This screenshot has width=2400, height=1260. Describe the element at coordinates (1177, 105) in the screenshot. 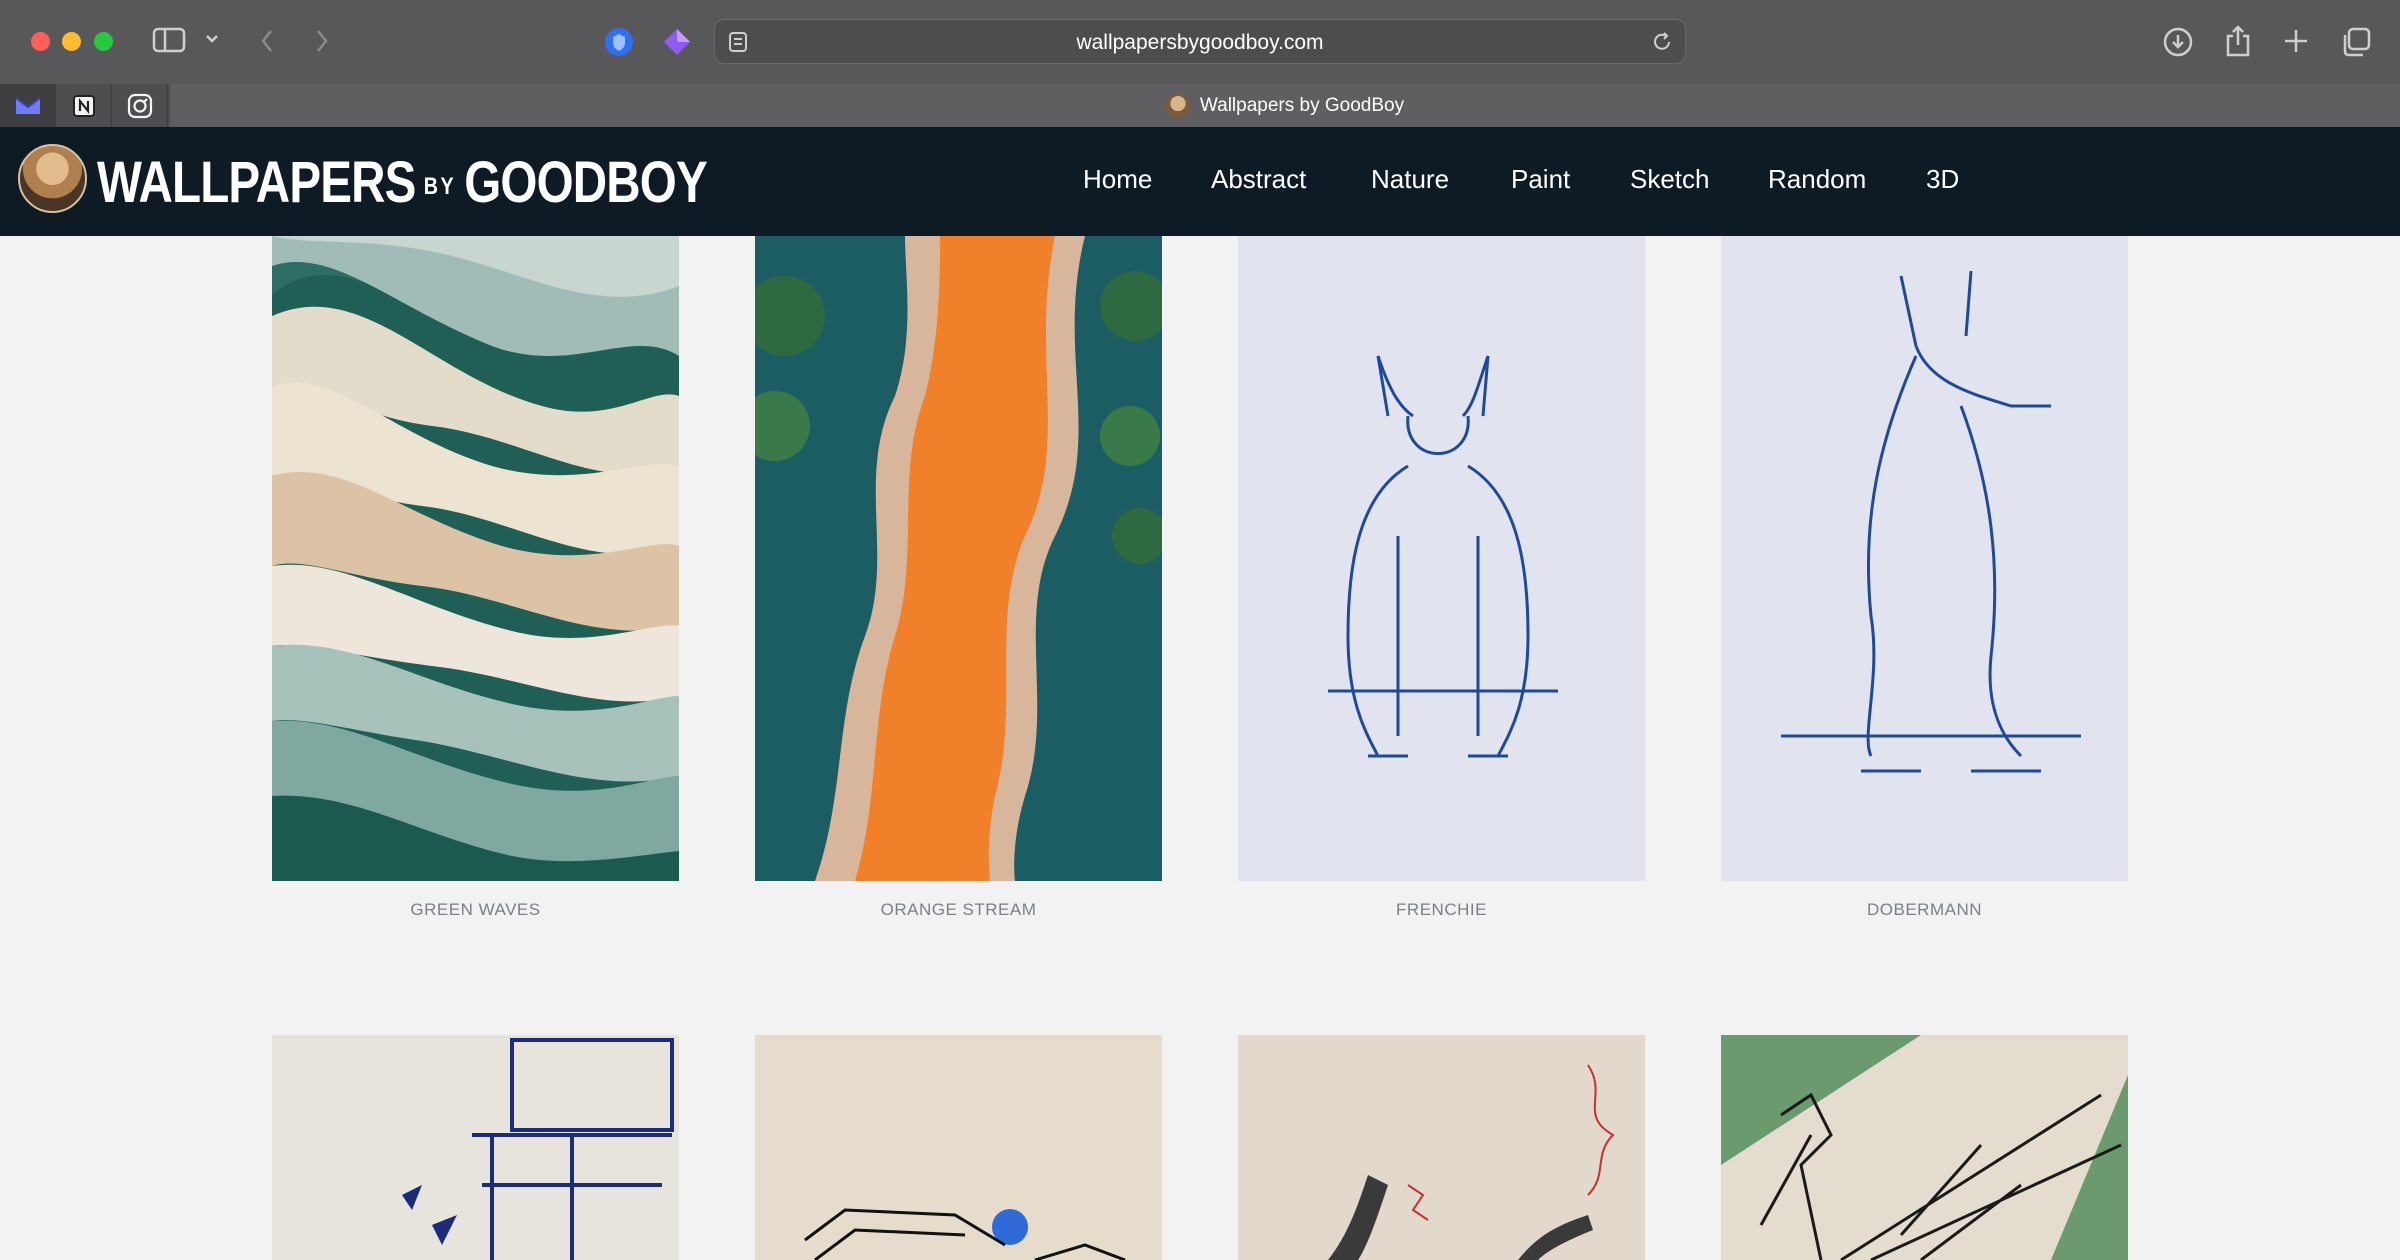

I see `dog-favicon-icon` at that location.